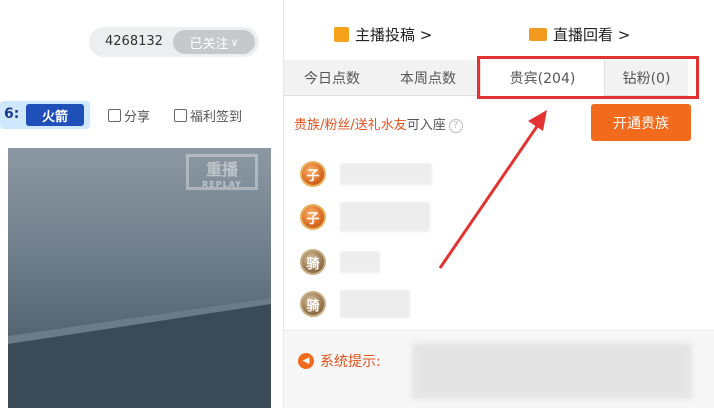 This screenshot has width=714, height=408. I want to click on tab-label: 今日点数, so click(332, 79).